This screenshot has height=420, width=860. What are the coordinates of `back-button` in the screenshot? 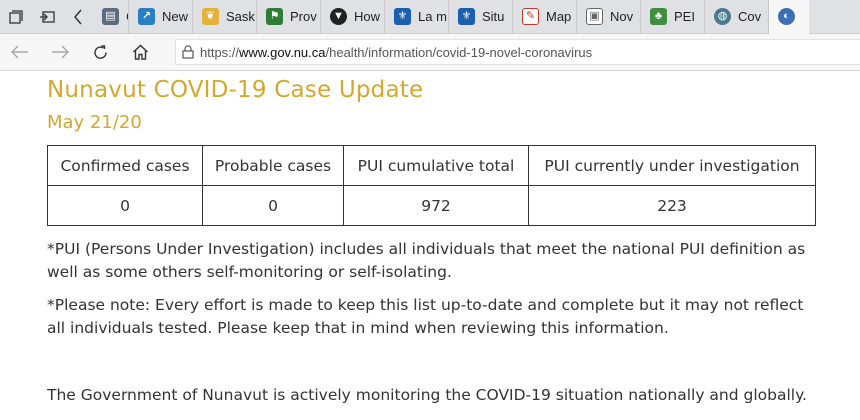 It's located at (20, 52).